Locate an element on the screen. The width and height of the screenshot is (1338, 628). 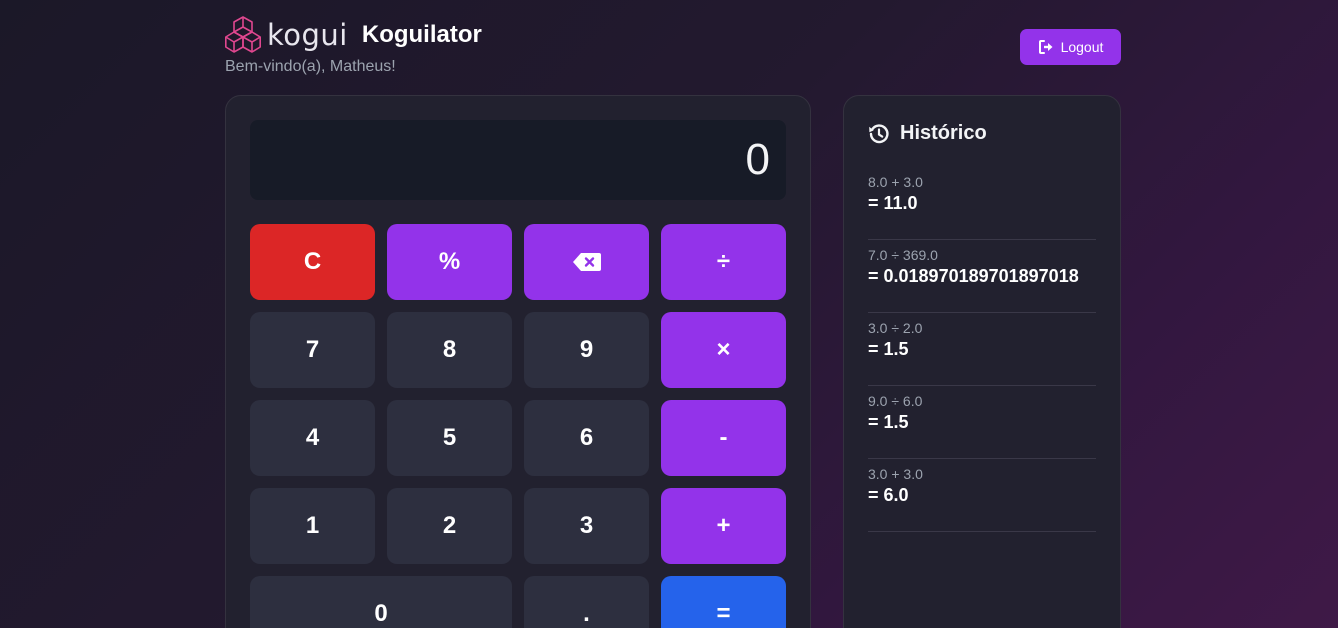
history-item: 8.0 + 3.0 = 11.0 is located at coordinates (982, 204).